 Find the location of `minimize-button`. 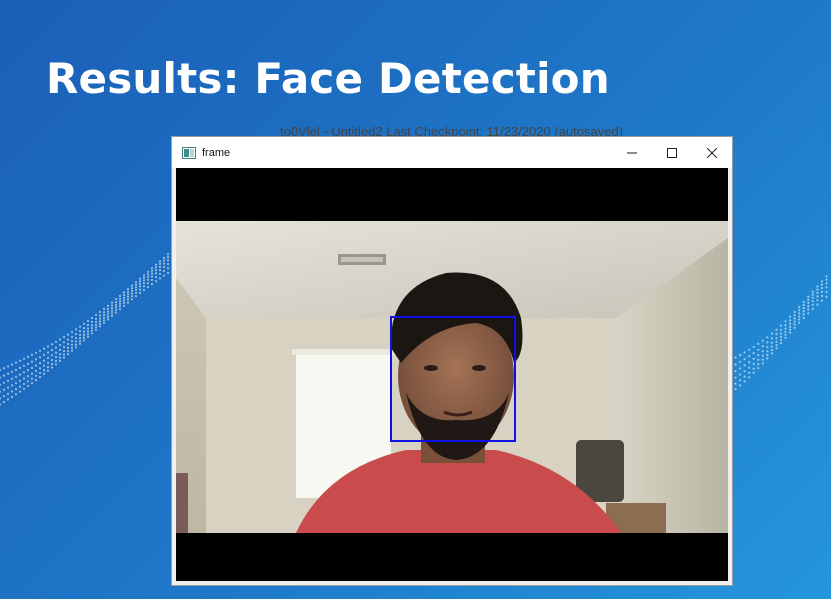

minimize-button is located at coordinates (632, 152).